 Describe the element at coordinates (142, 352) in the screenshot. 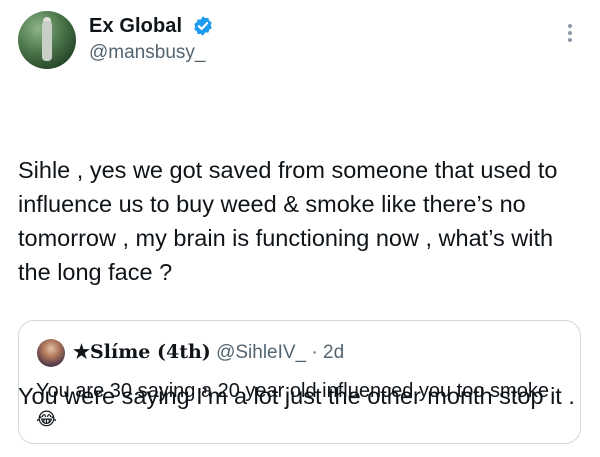

I see `quoted-author-name: ★Slíme (4th)` at that location.